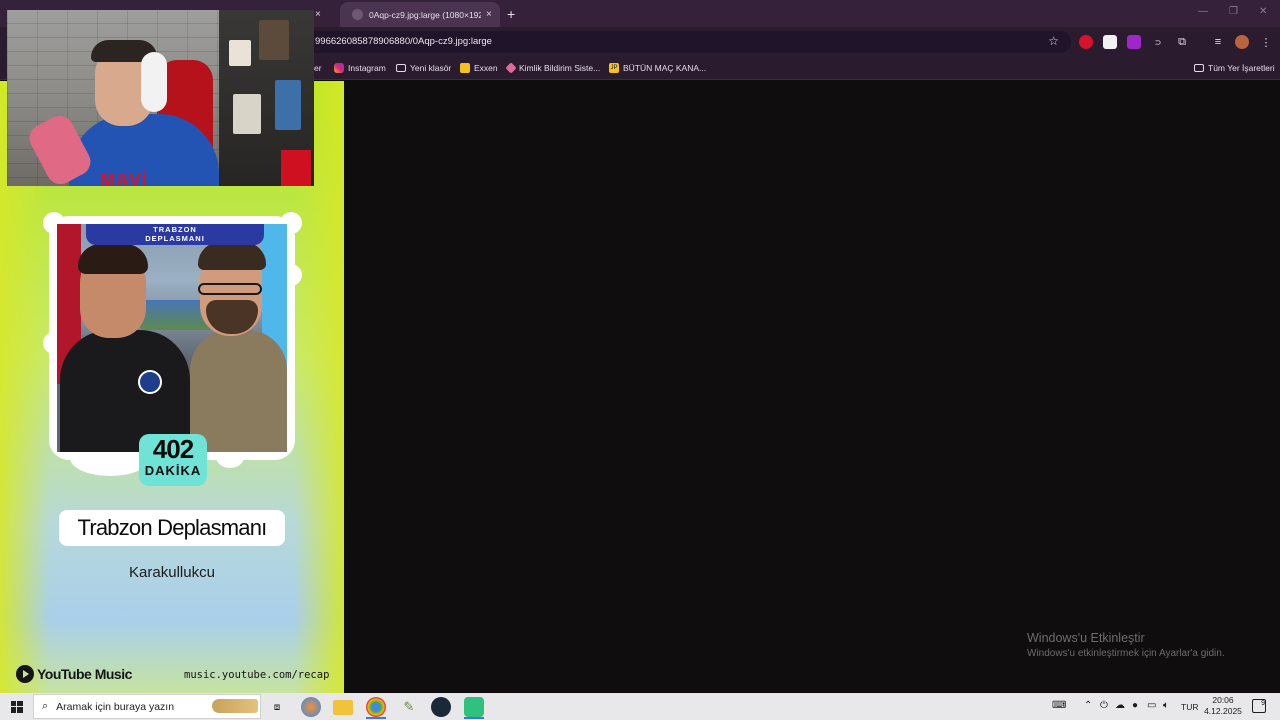  Describe the element at coordinates (84, 674) in the screenshot. I see `brand-label: YouTube Music` at that location.